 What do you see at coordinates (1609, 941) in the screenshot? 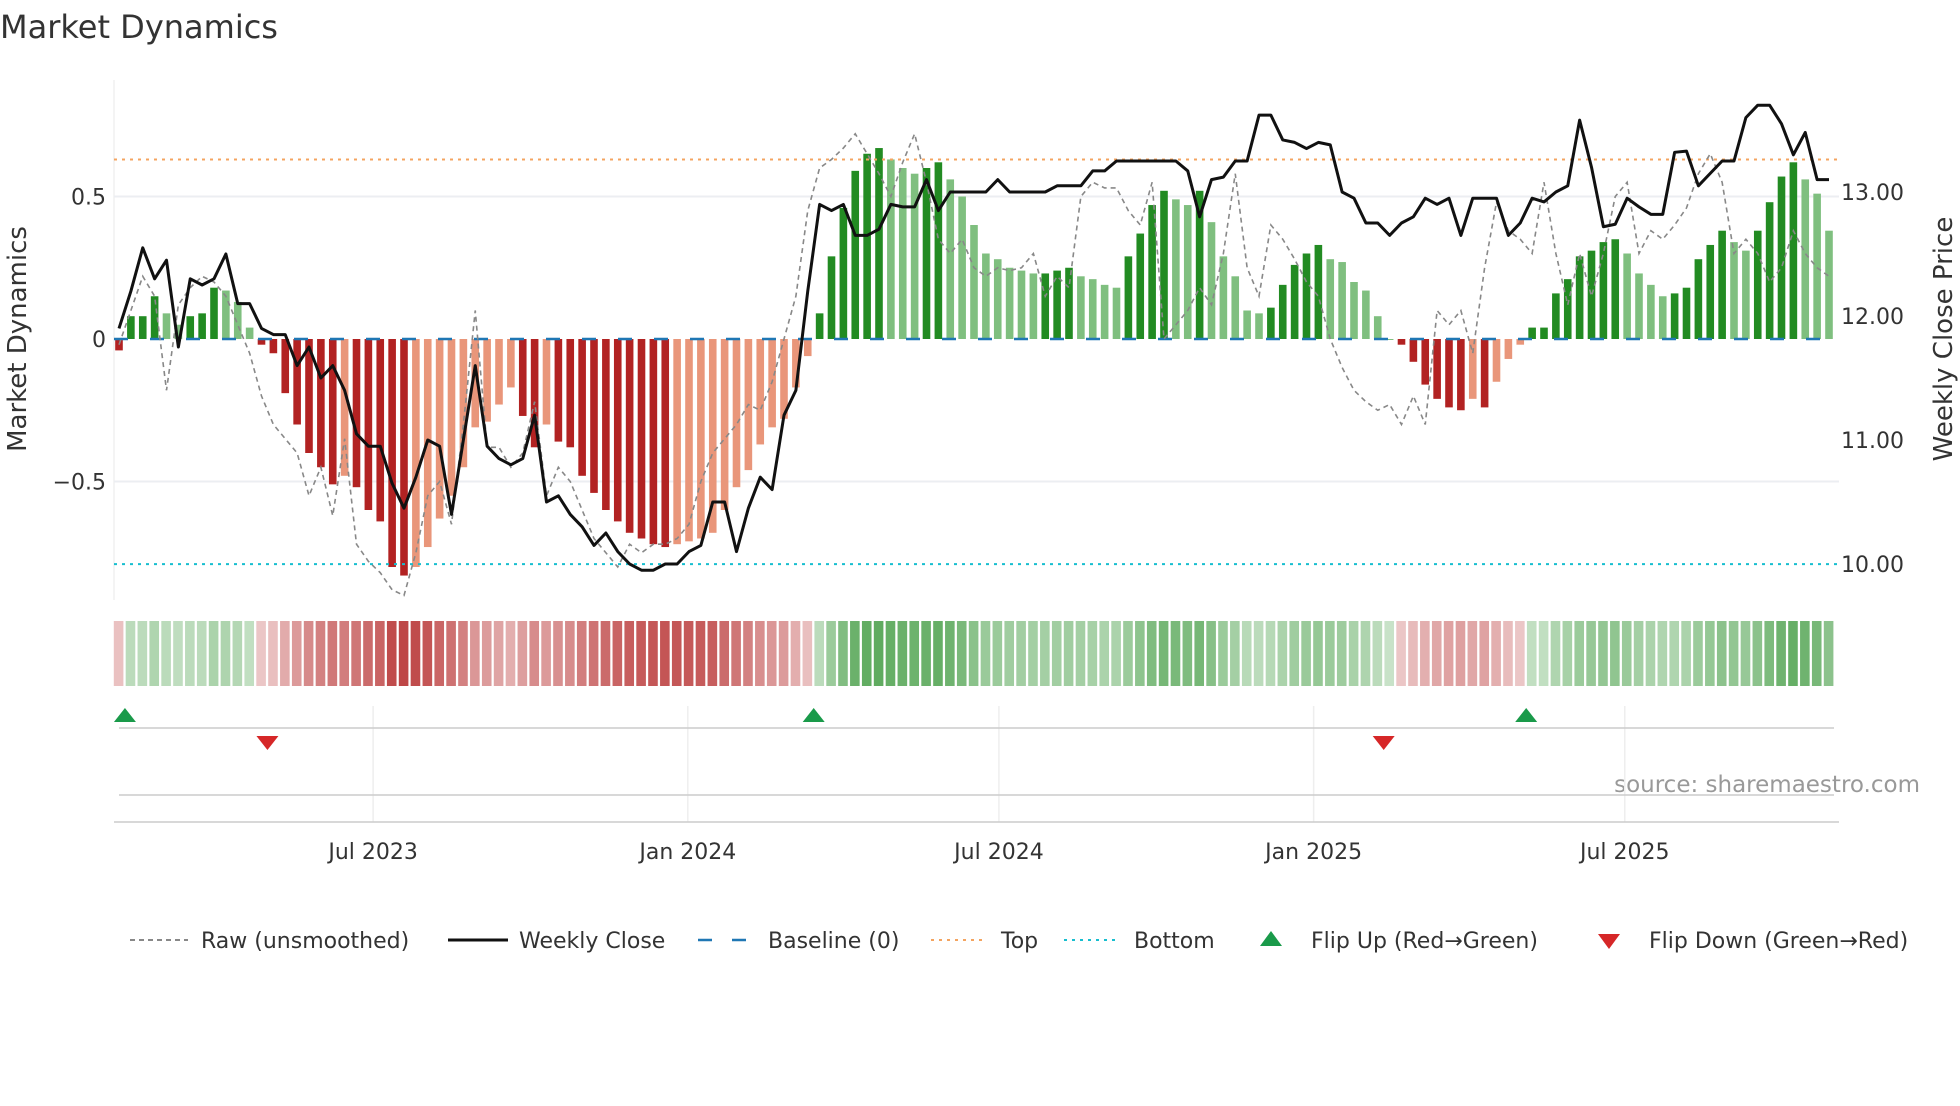
I see `legend-flip-down-icon` at bounding box center [1609, 941].